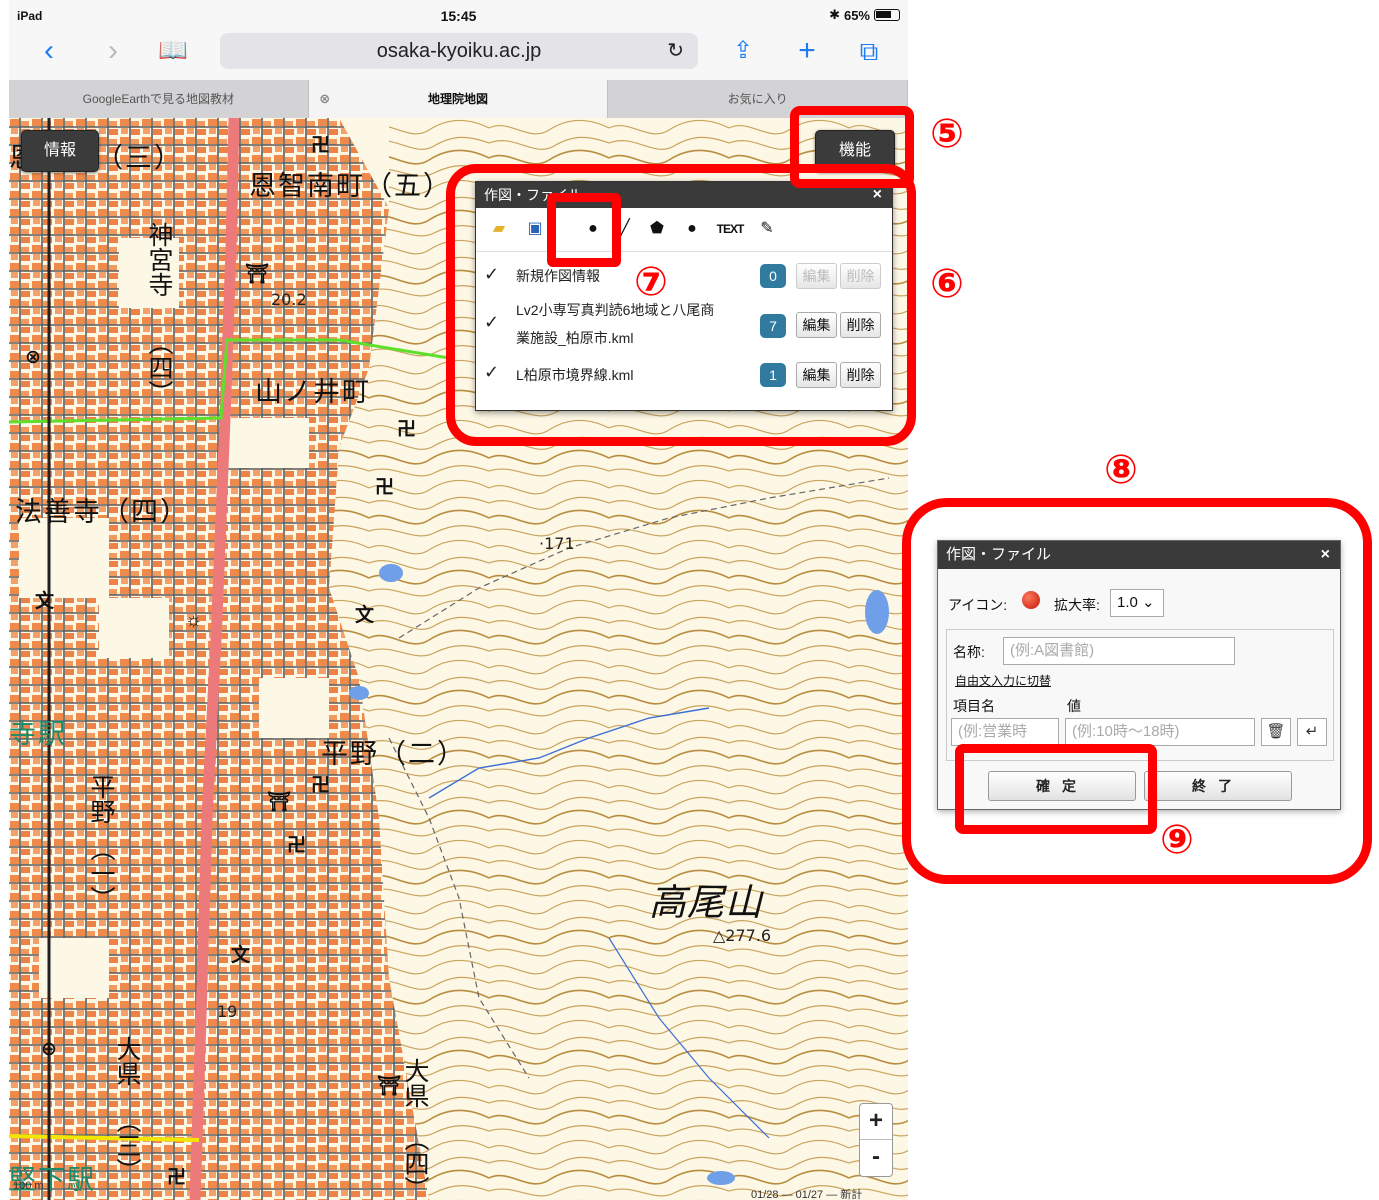 The image size is (1379, 1200). I want to click on label-jingu-num: （四）, so click(159, 367).